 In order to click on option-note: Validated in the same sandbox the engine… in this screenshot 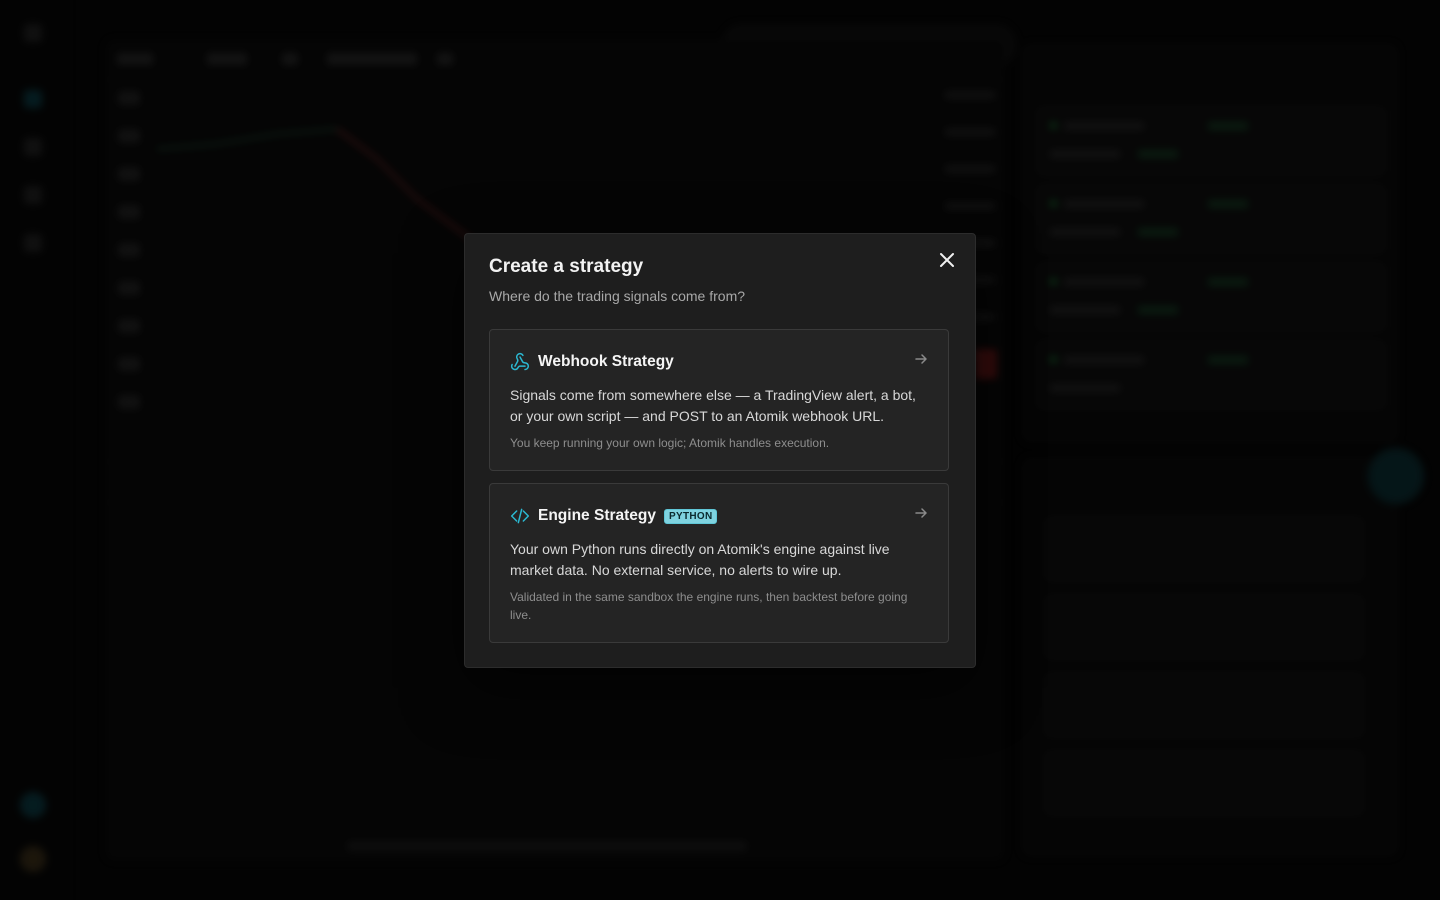, I will do `click(709, 606)`.